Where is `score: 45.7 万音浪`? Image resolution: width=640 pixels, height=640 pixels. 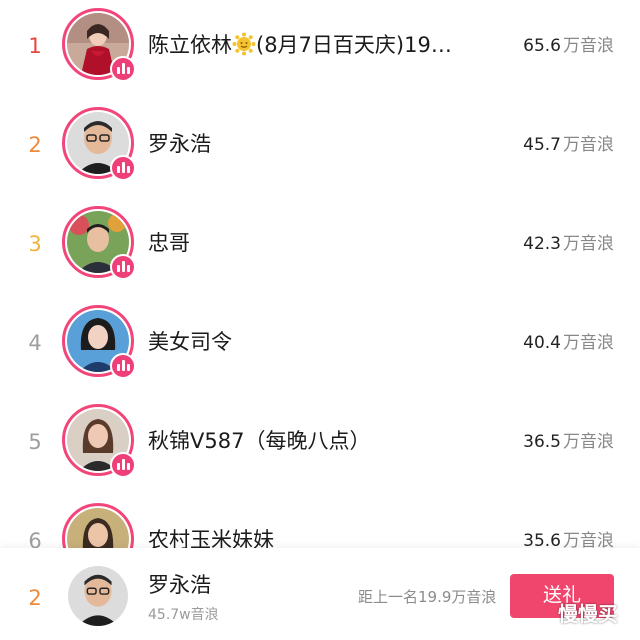 score: 45.7 万音浪 is located at coordinates (568, 145).